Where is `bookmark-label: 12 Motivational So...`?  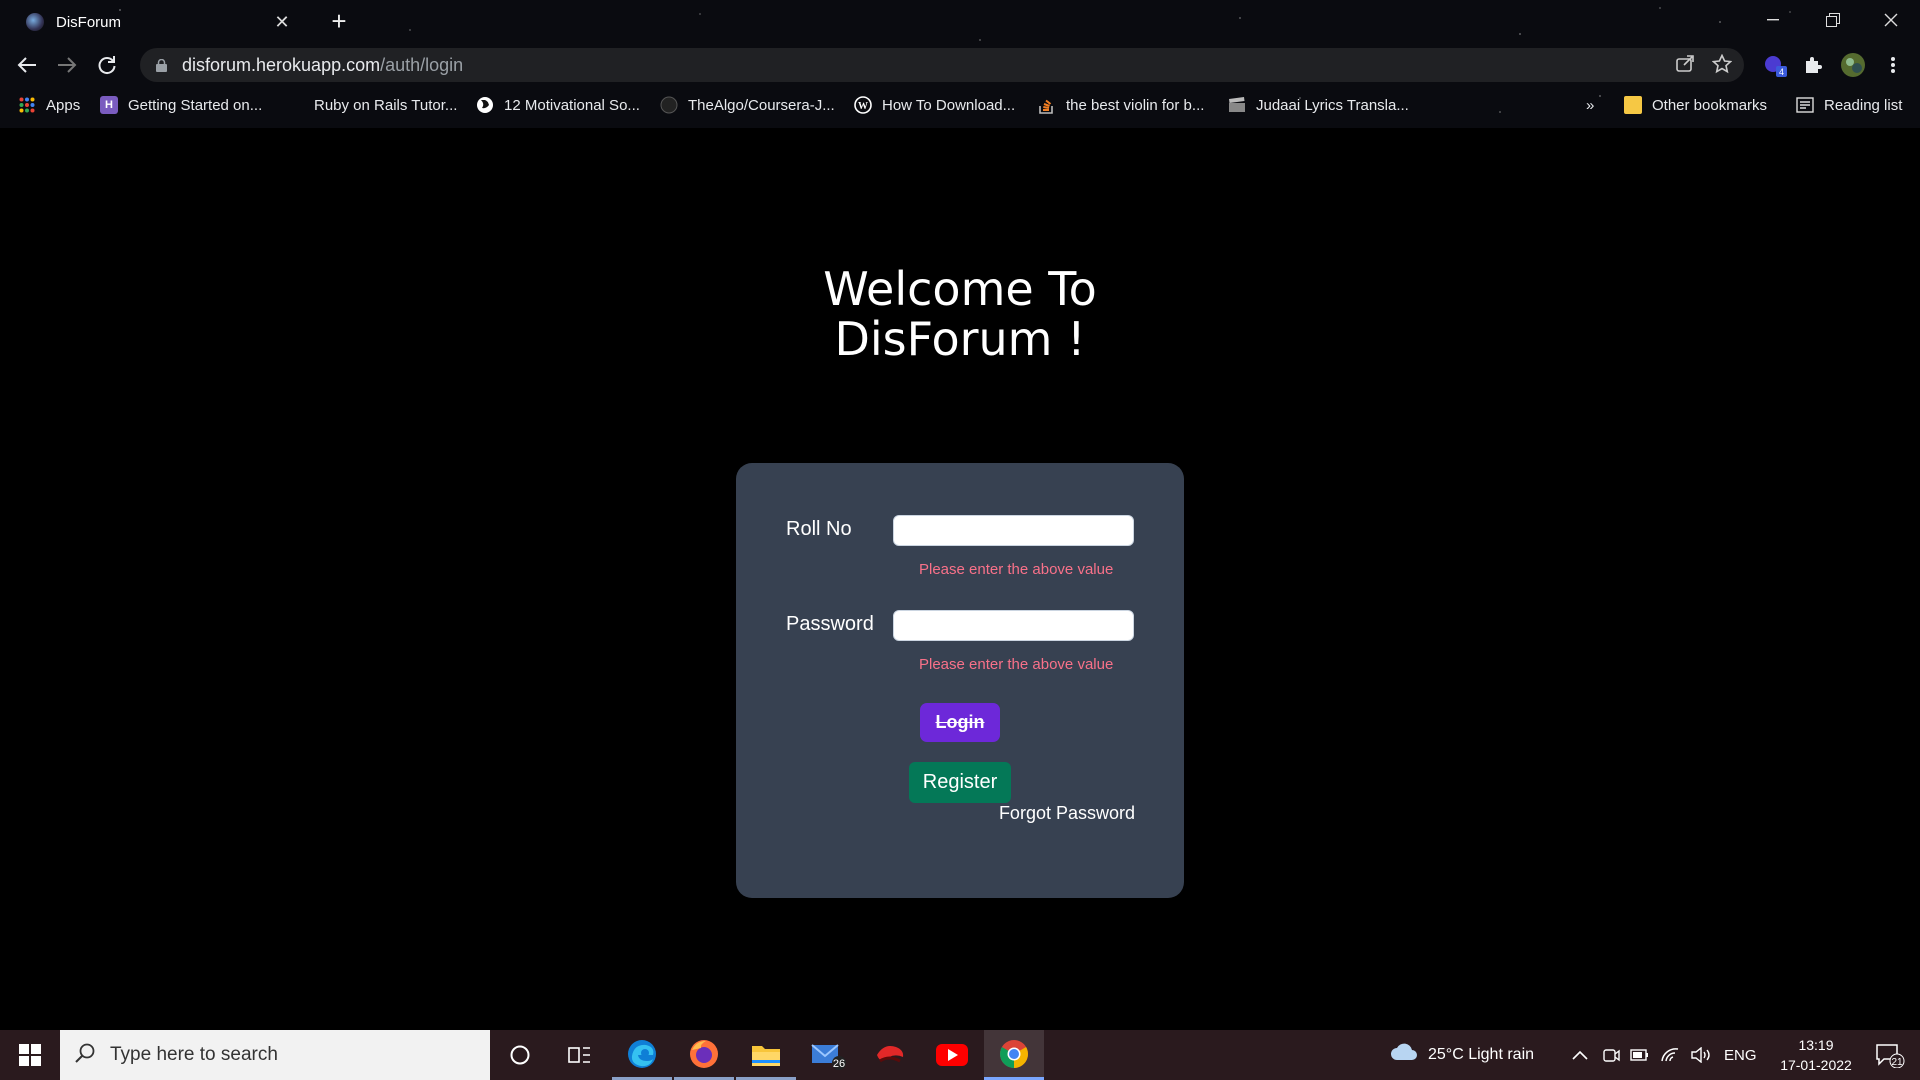 bookmark-label: 12 Motivational So... is located at coordinates (572, 105).